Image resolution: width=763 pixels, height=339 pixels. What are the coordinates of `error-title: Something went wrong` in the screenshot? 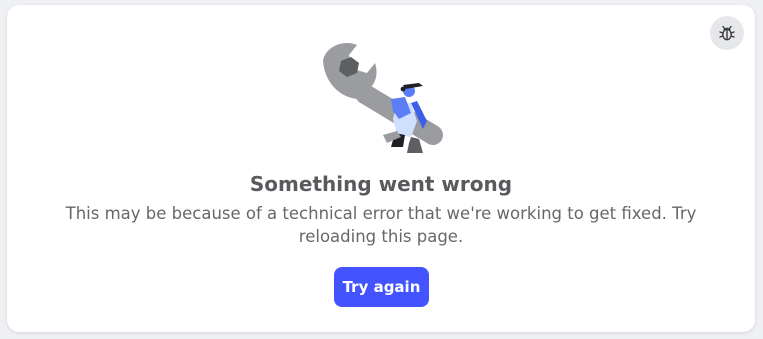 It's located at (381, 184).